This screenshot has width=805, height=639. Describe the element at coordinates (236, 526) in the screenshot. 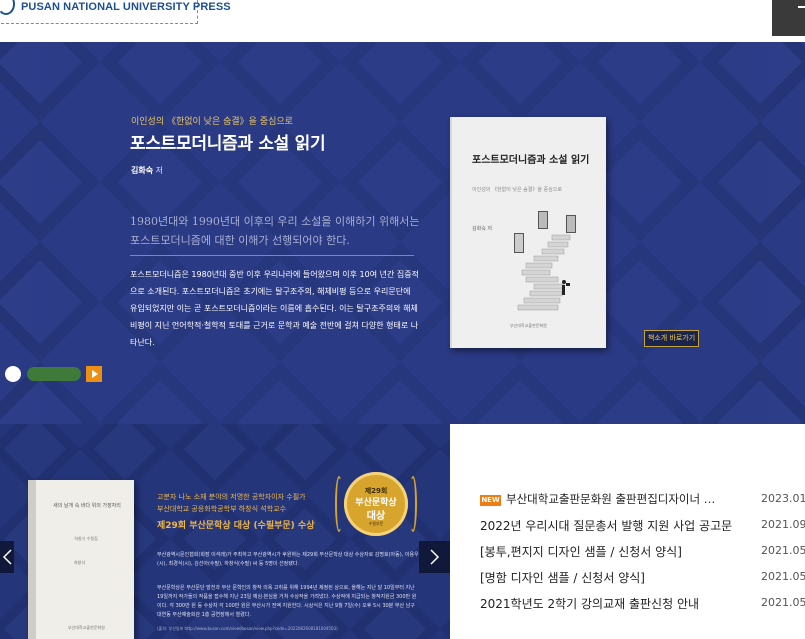

I see `banner-award-title: 제29회 부산문학상 대상 (수필부문) 수상` at that location.